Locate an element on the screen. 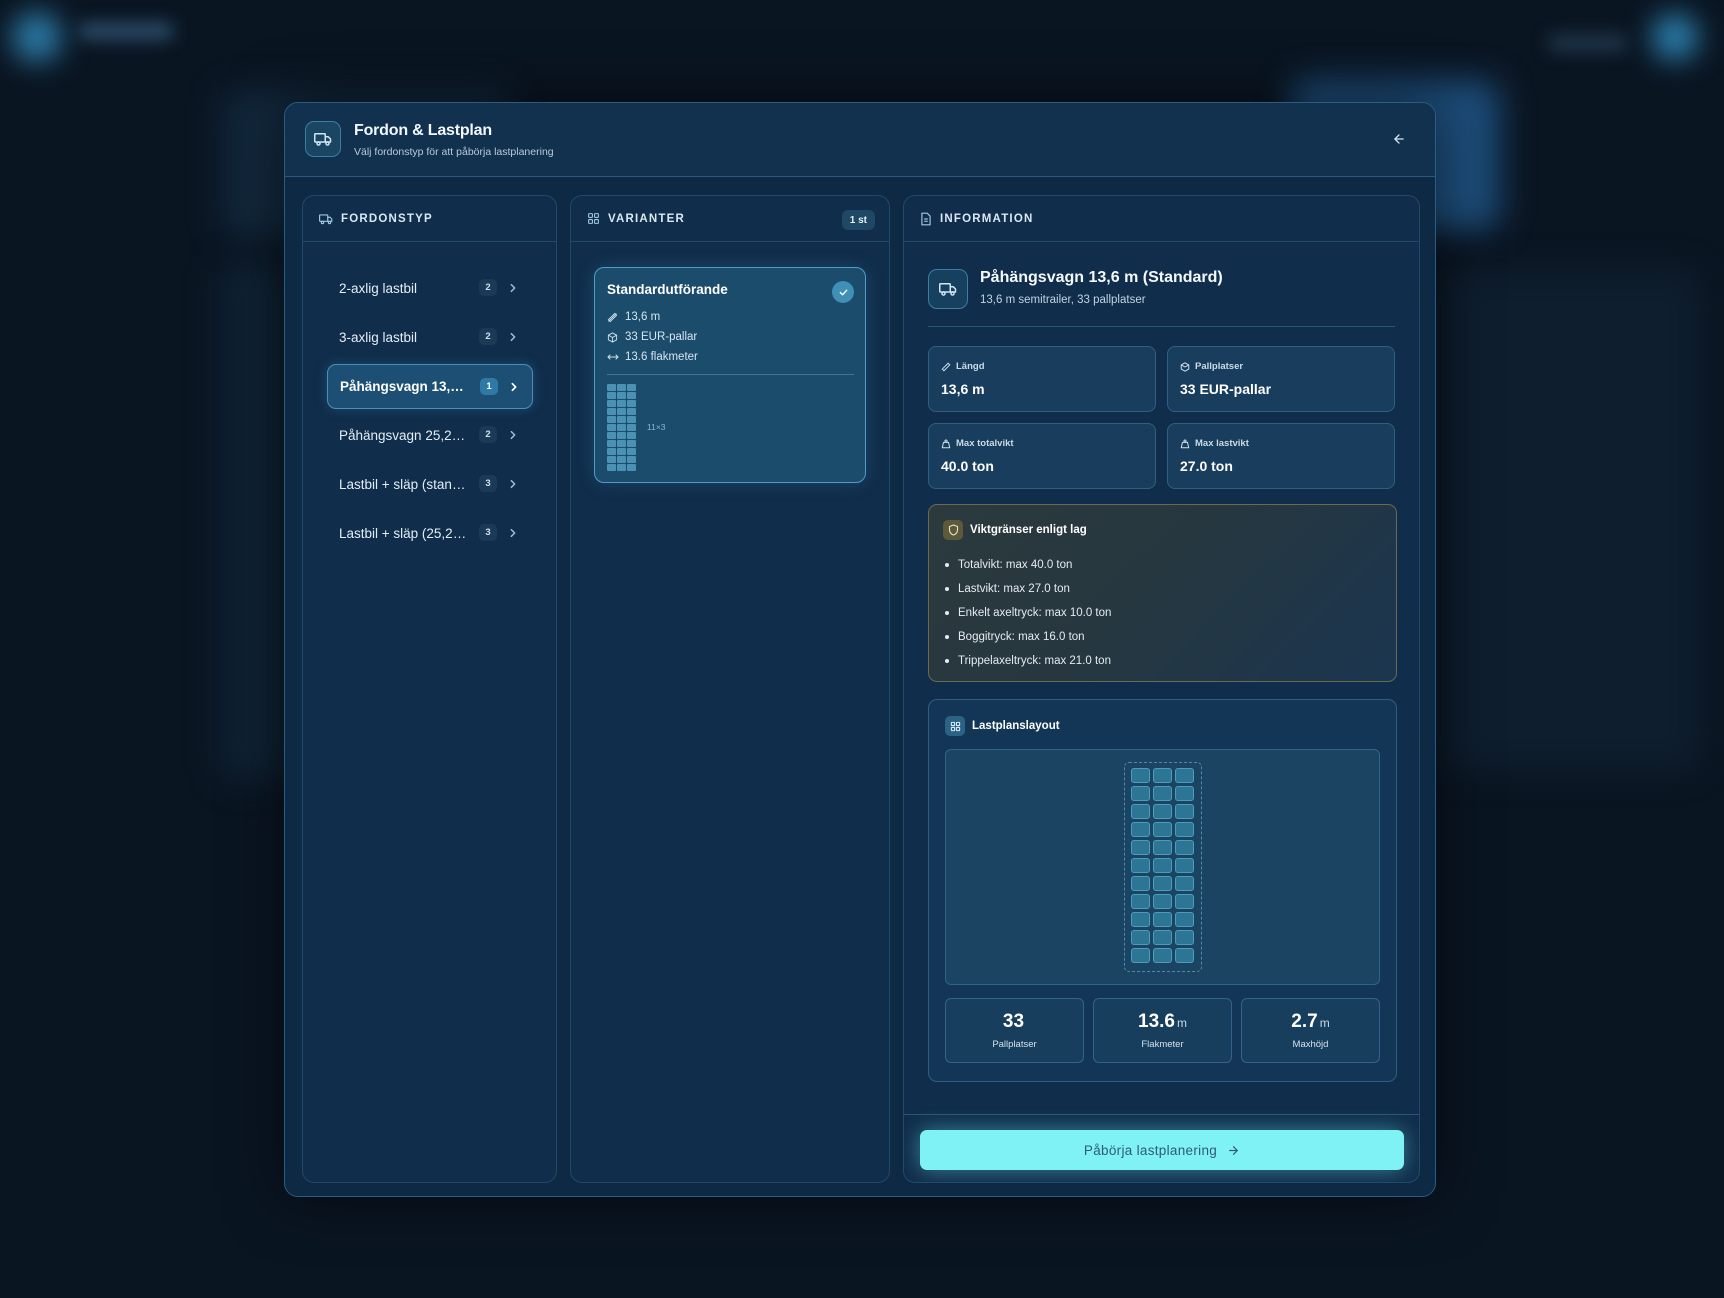  vehicle-type-item-selected: Påhängsvagn 13,6 m 1 is located at coordinates (430, 386).